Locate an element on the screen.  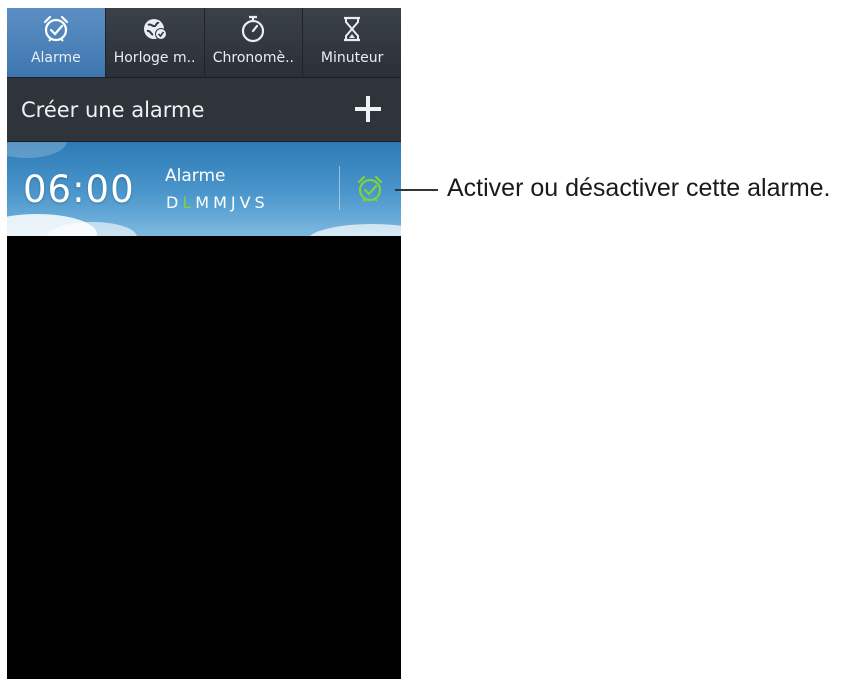
create-alarm-bar: Créer une alarme is located at coordinates (204, 110).